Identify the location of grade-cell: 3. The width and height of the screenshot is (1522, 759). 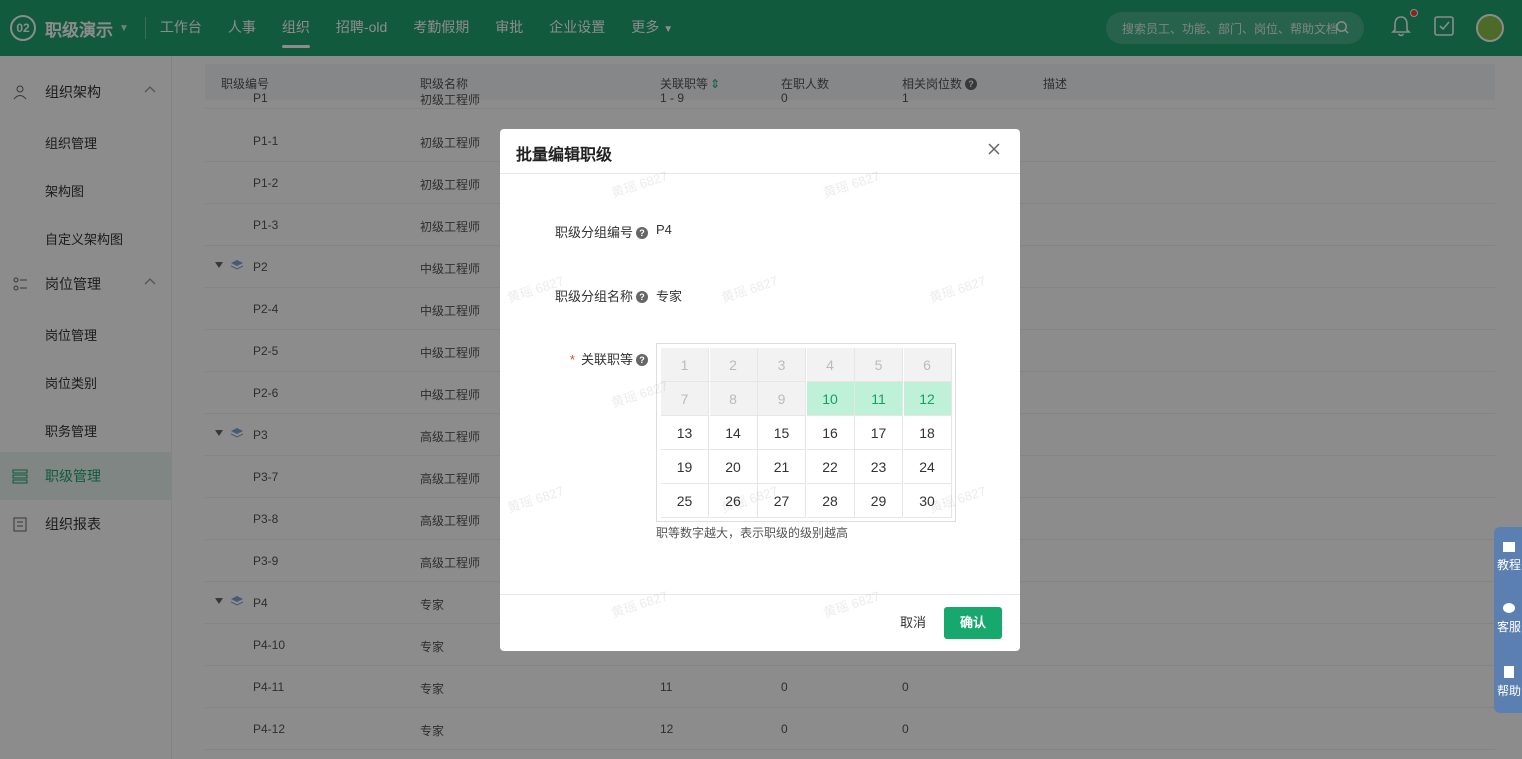
(782, 365).